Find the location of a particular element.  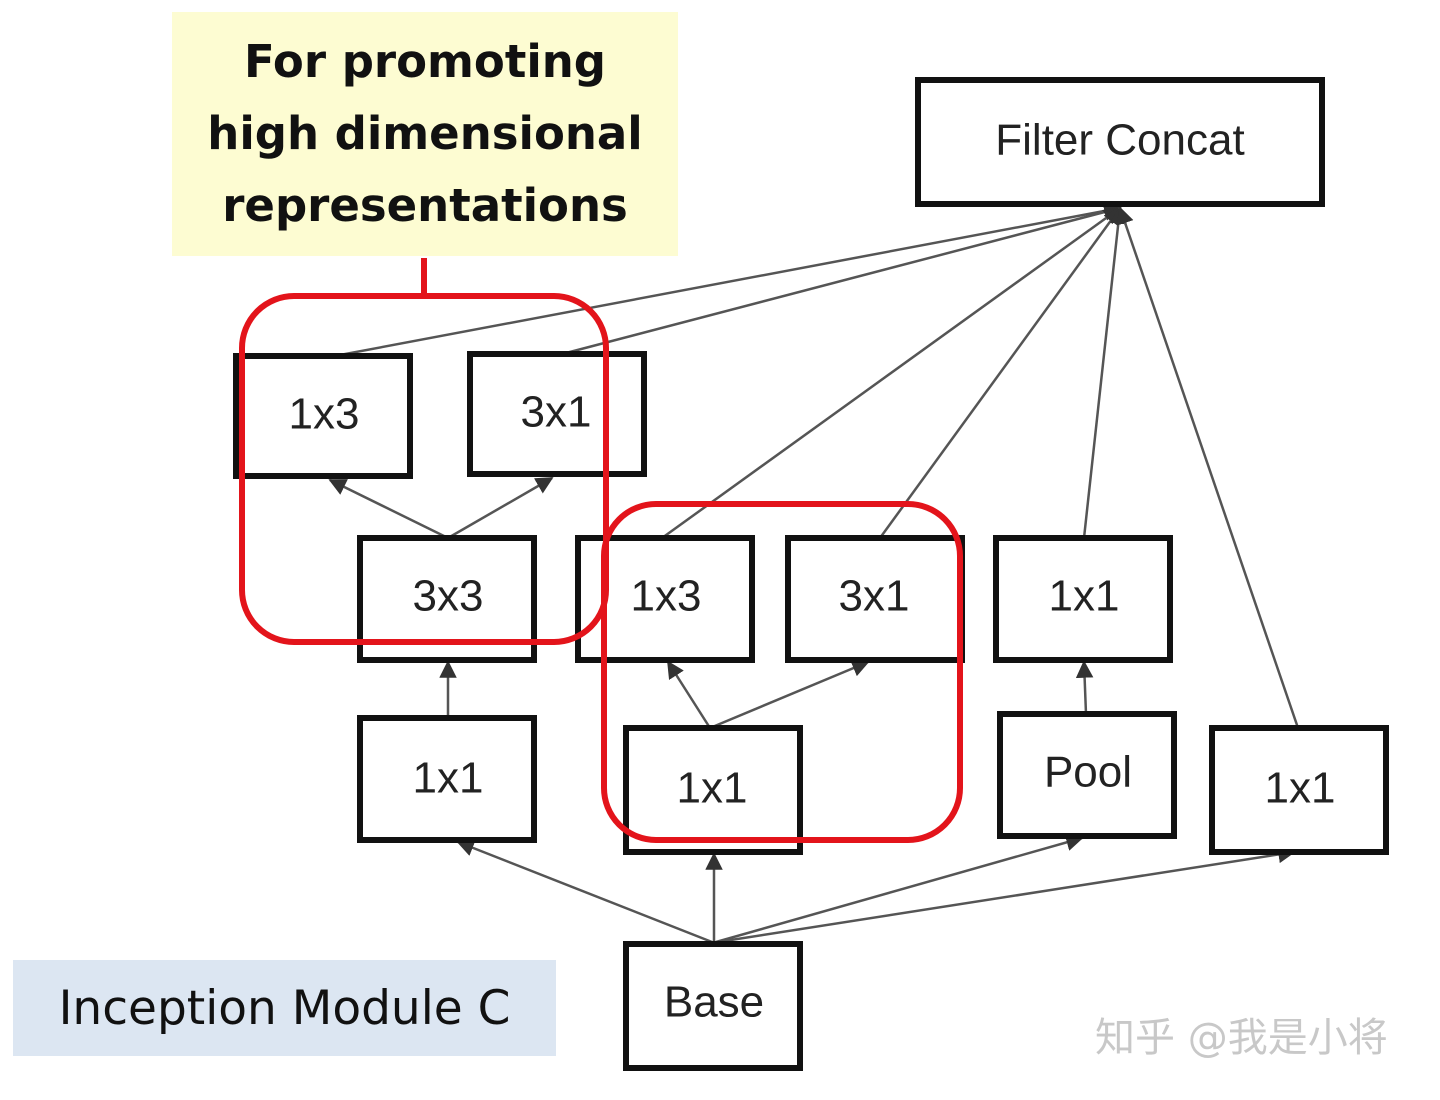

edge-b1-3x3-to-1x3 is located at coordinates (388, 509).